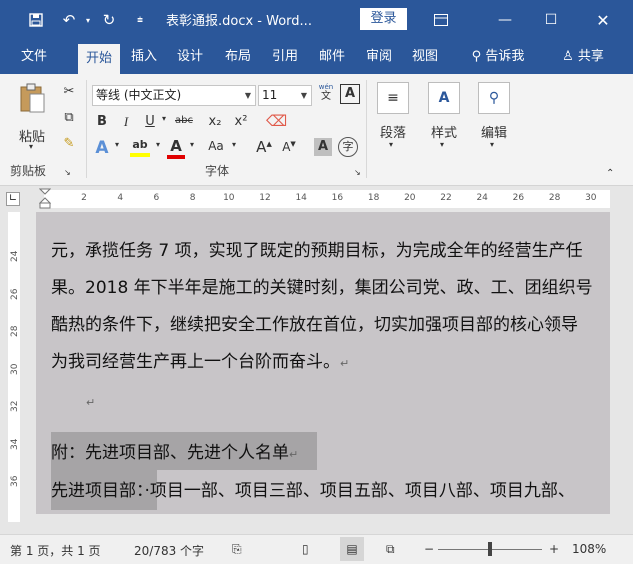  What do you see at coordinates (583, 57) in the screenshot?
I see `share-button: ♙ 共享` at bounding box center [583, 57].